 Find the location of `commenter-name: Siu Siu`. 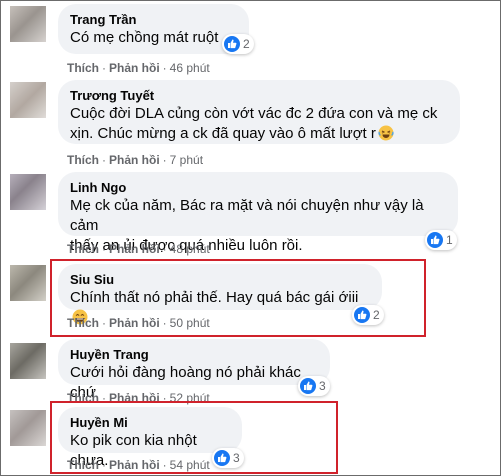

commenter-name: Siu Siu is located at coordinates (220, 279).